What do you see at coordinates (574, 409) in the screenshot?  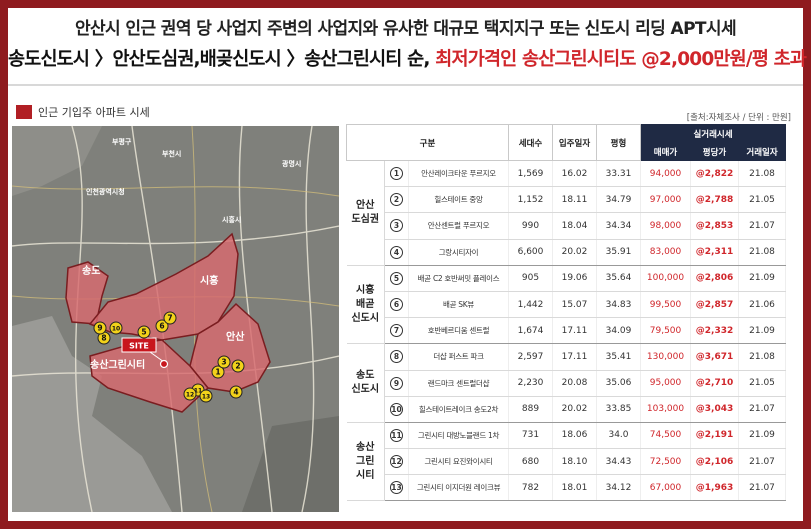 I see `move-in-cell: 20.02` at bounding box center [574, 409].